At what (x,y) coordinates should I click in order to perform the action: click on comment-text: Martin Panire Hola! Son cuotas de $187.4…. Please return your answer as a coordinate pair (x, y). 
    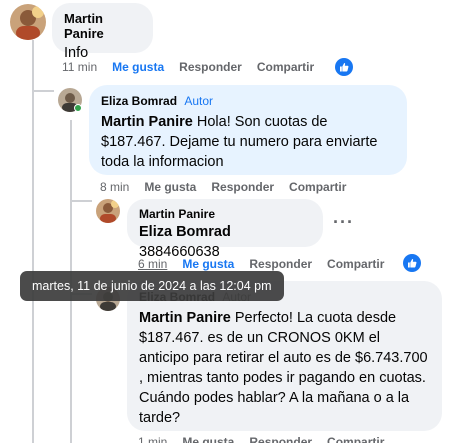
    Looking at the image, I should click on (248, 142).